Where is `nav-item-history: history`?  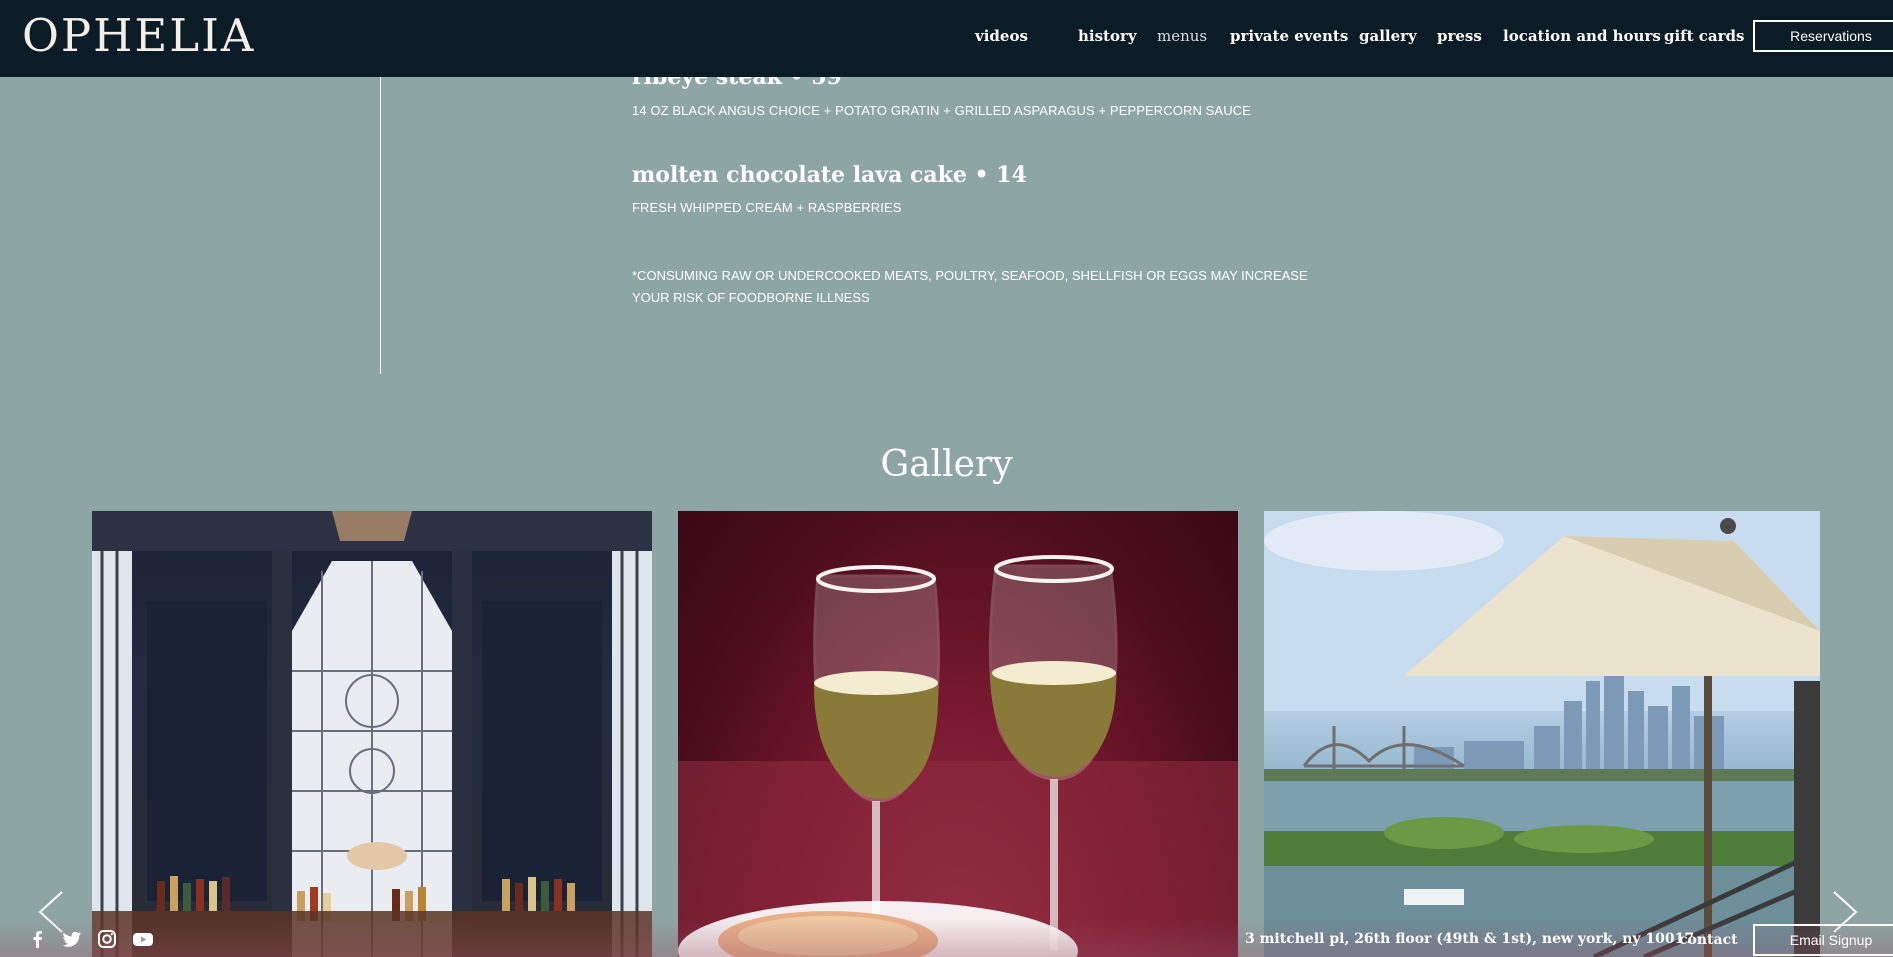
nav-item-history: history is located at coordinates (1107, 36).